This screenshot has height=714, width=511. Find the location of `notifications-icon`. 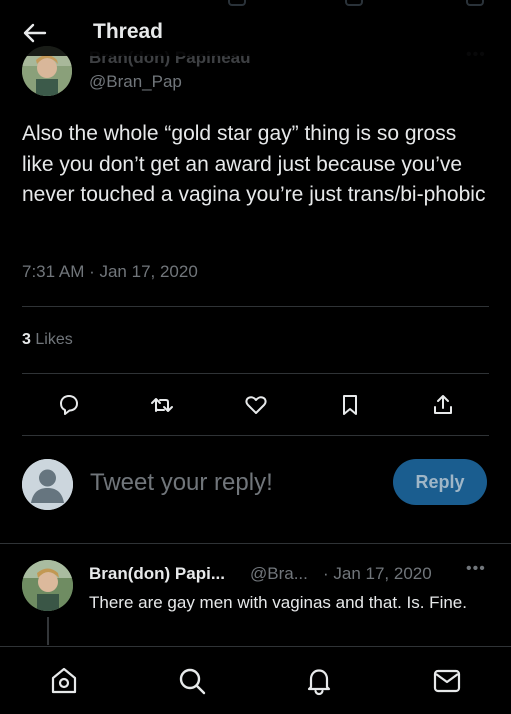

notifications-icon is located at coordinates (319, 681).